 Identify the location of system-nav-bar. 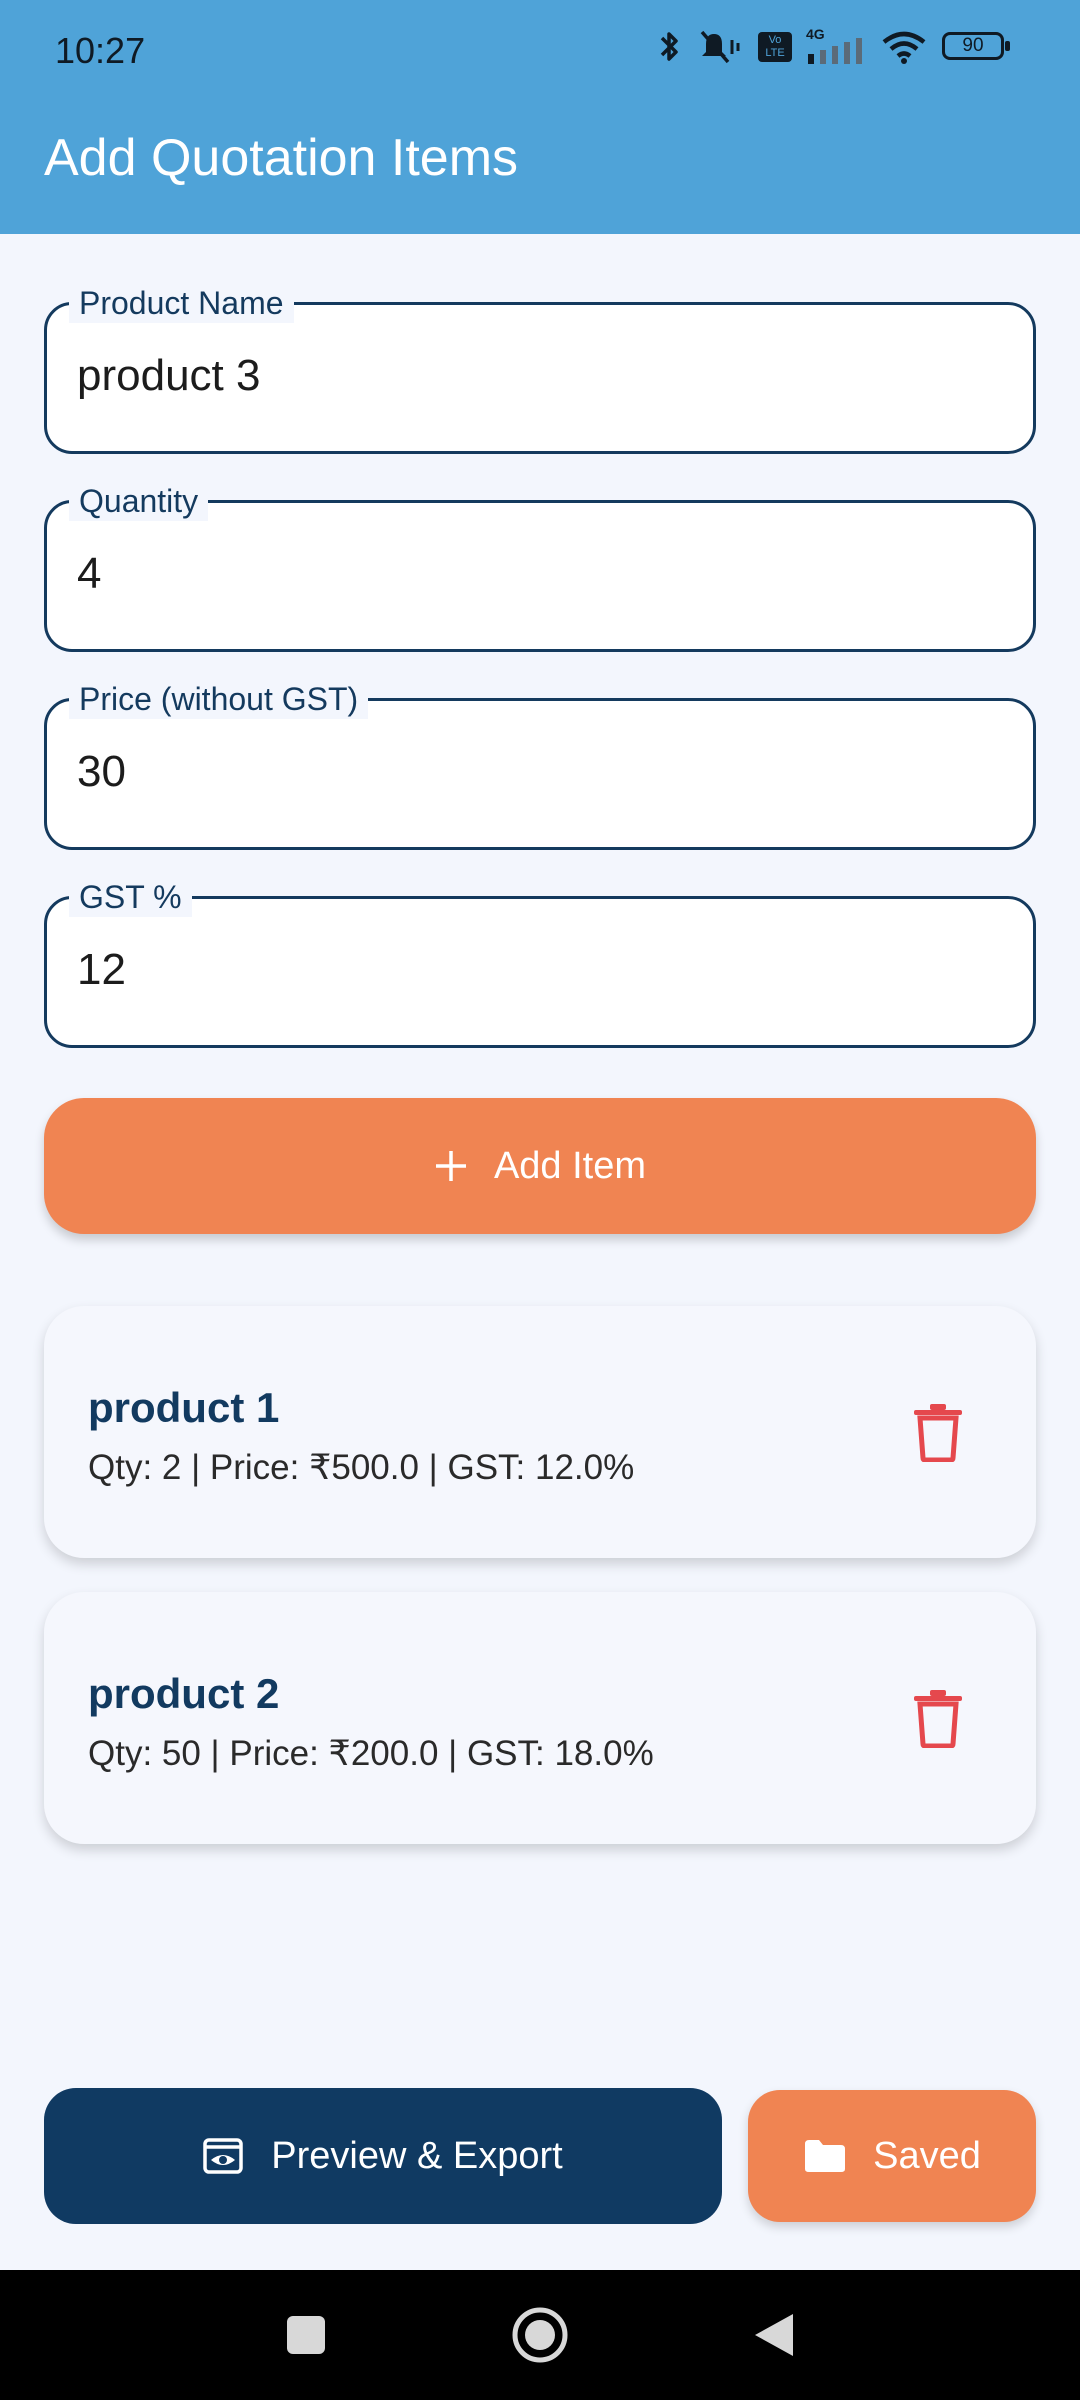
(540, 2335).